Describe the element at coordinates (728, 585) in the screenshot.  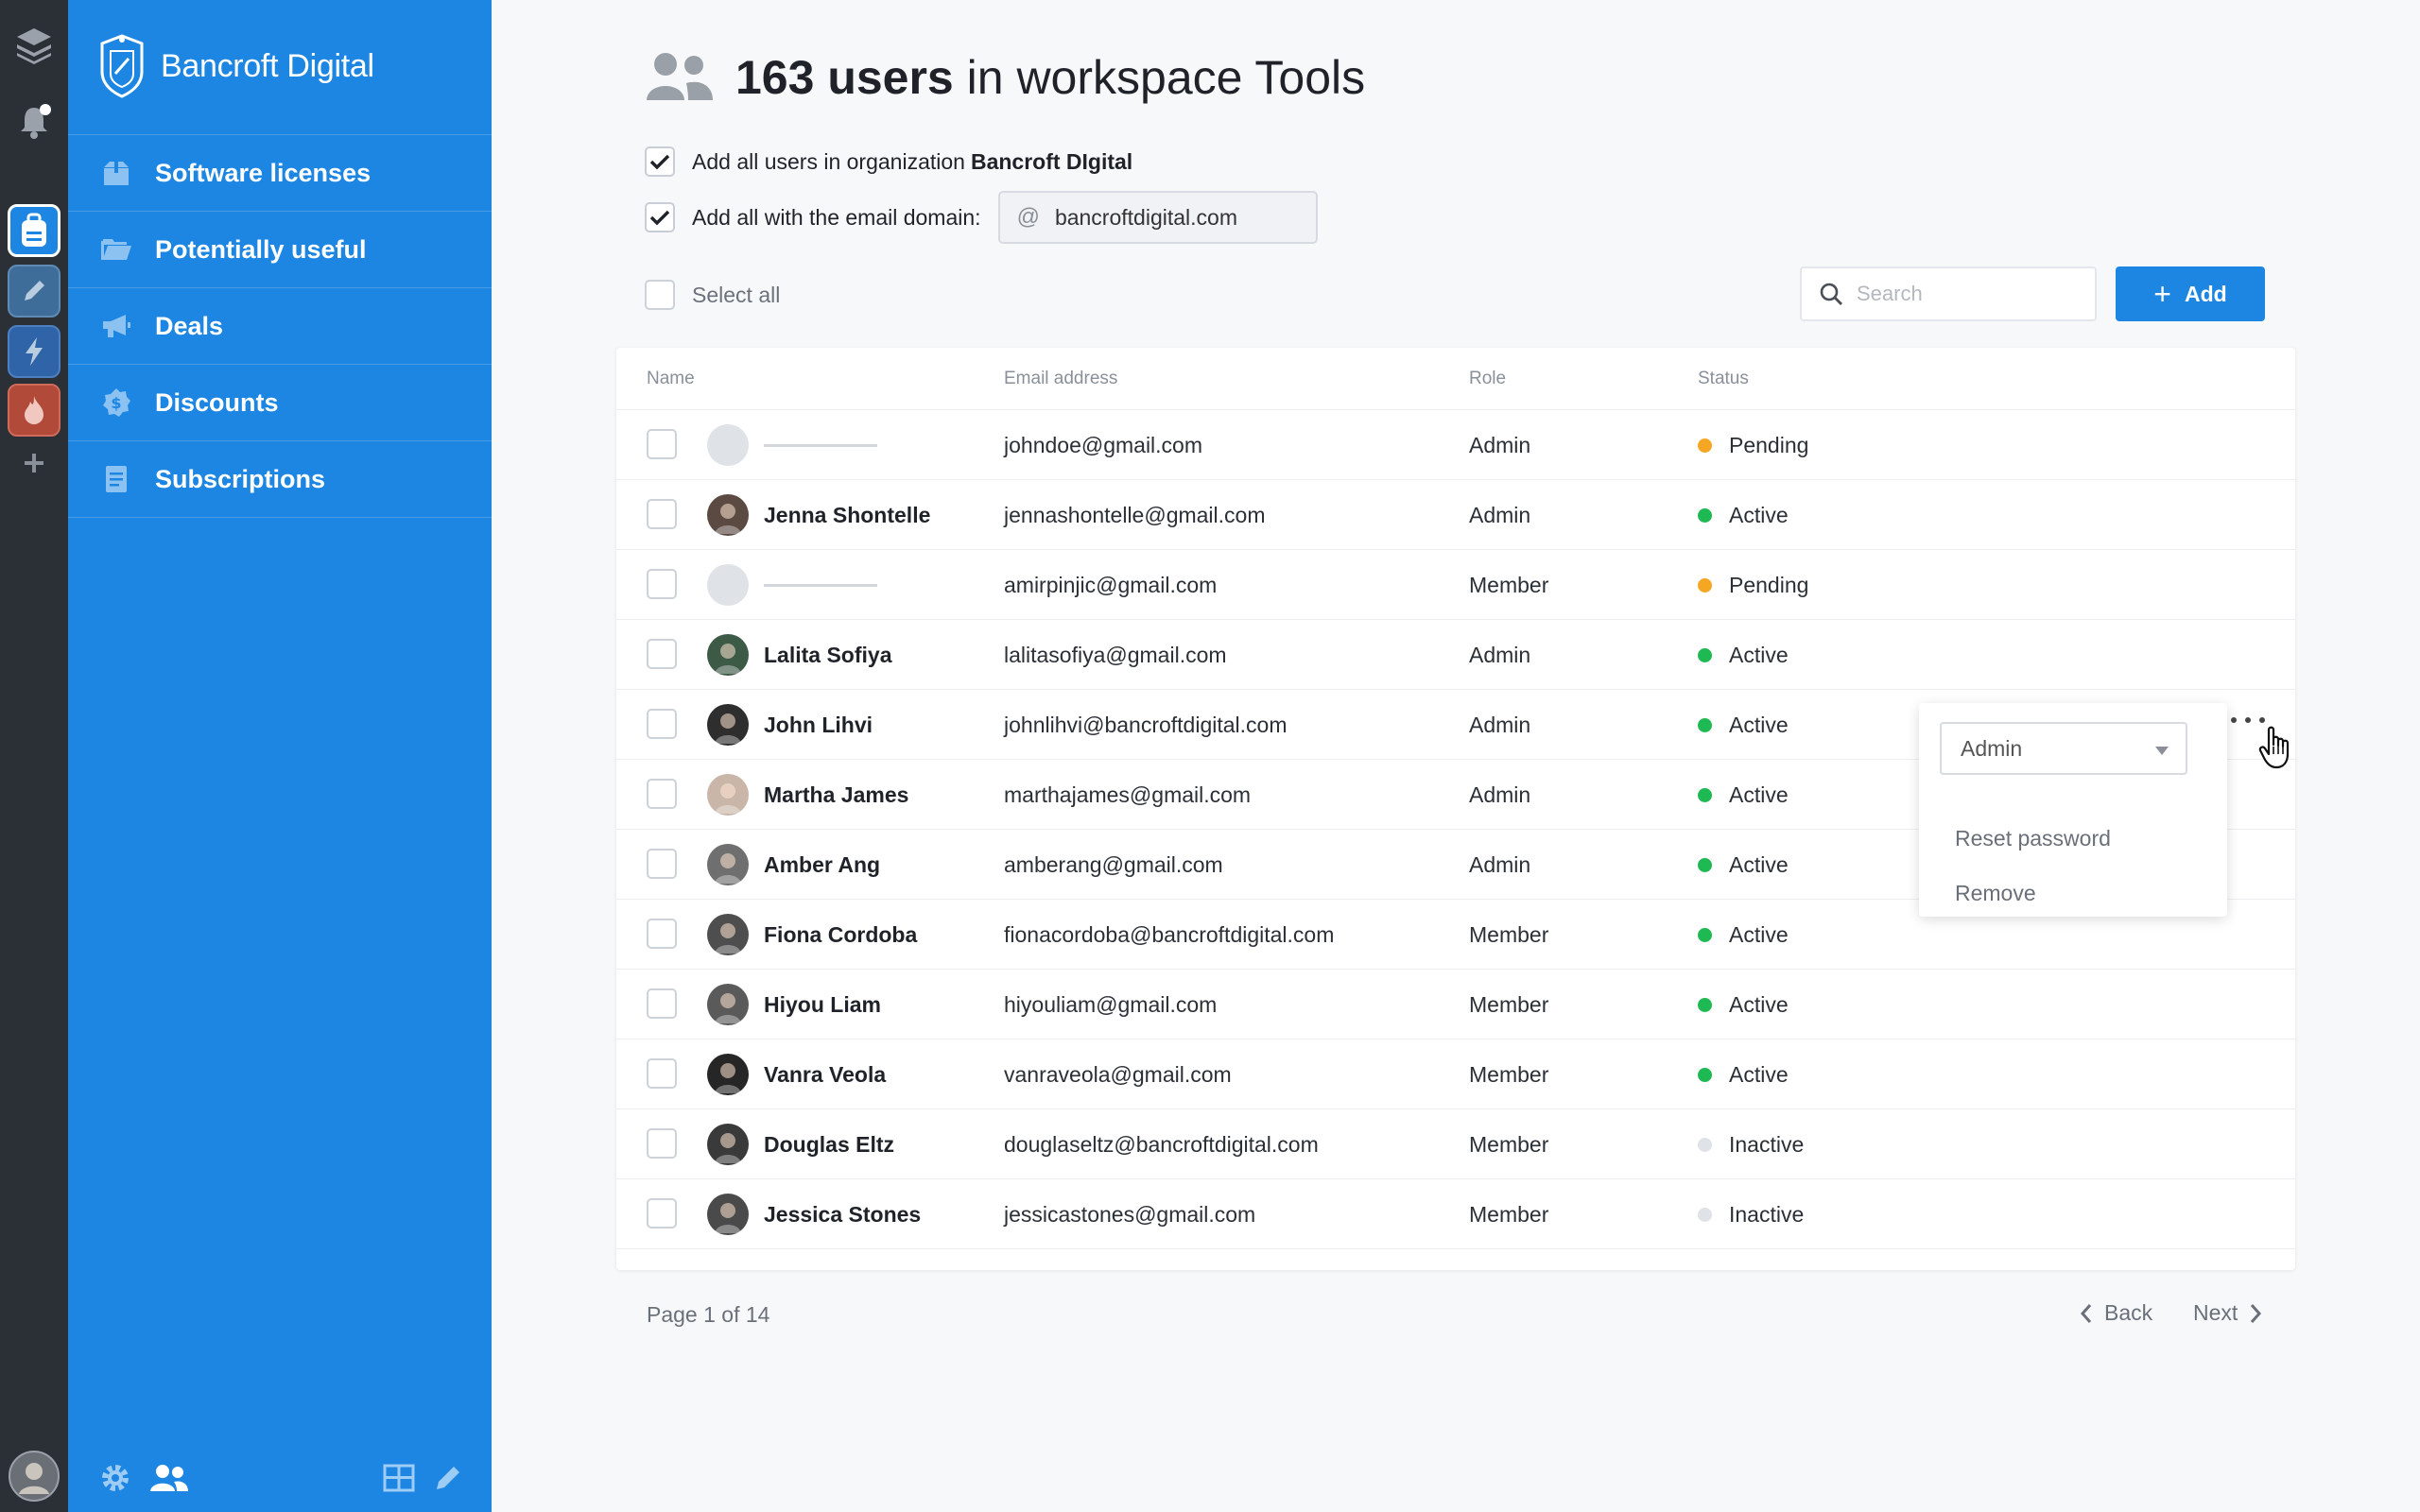
I see `avatar-placeholder` at that location.